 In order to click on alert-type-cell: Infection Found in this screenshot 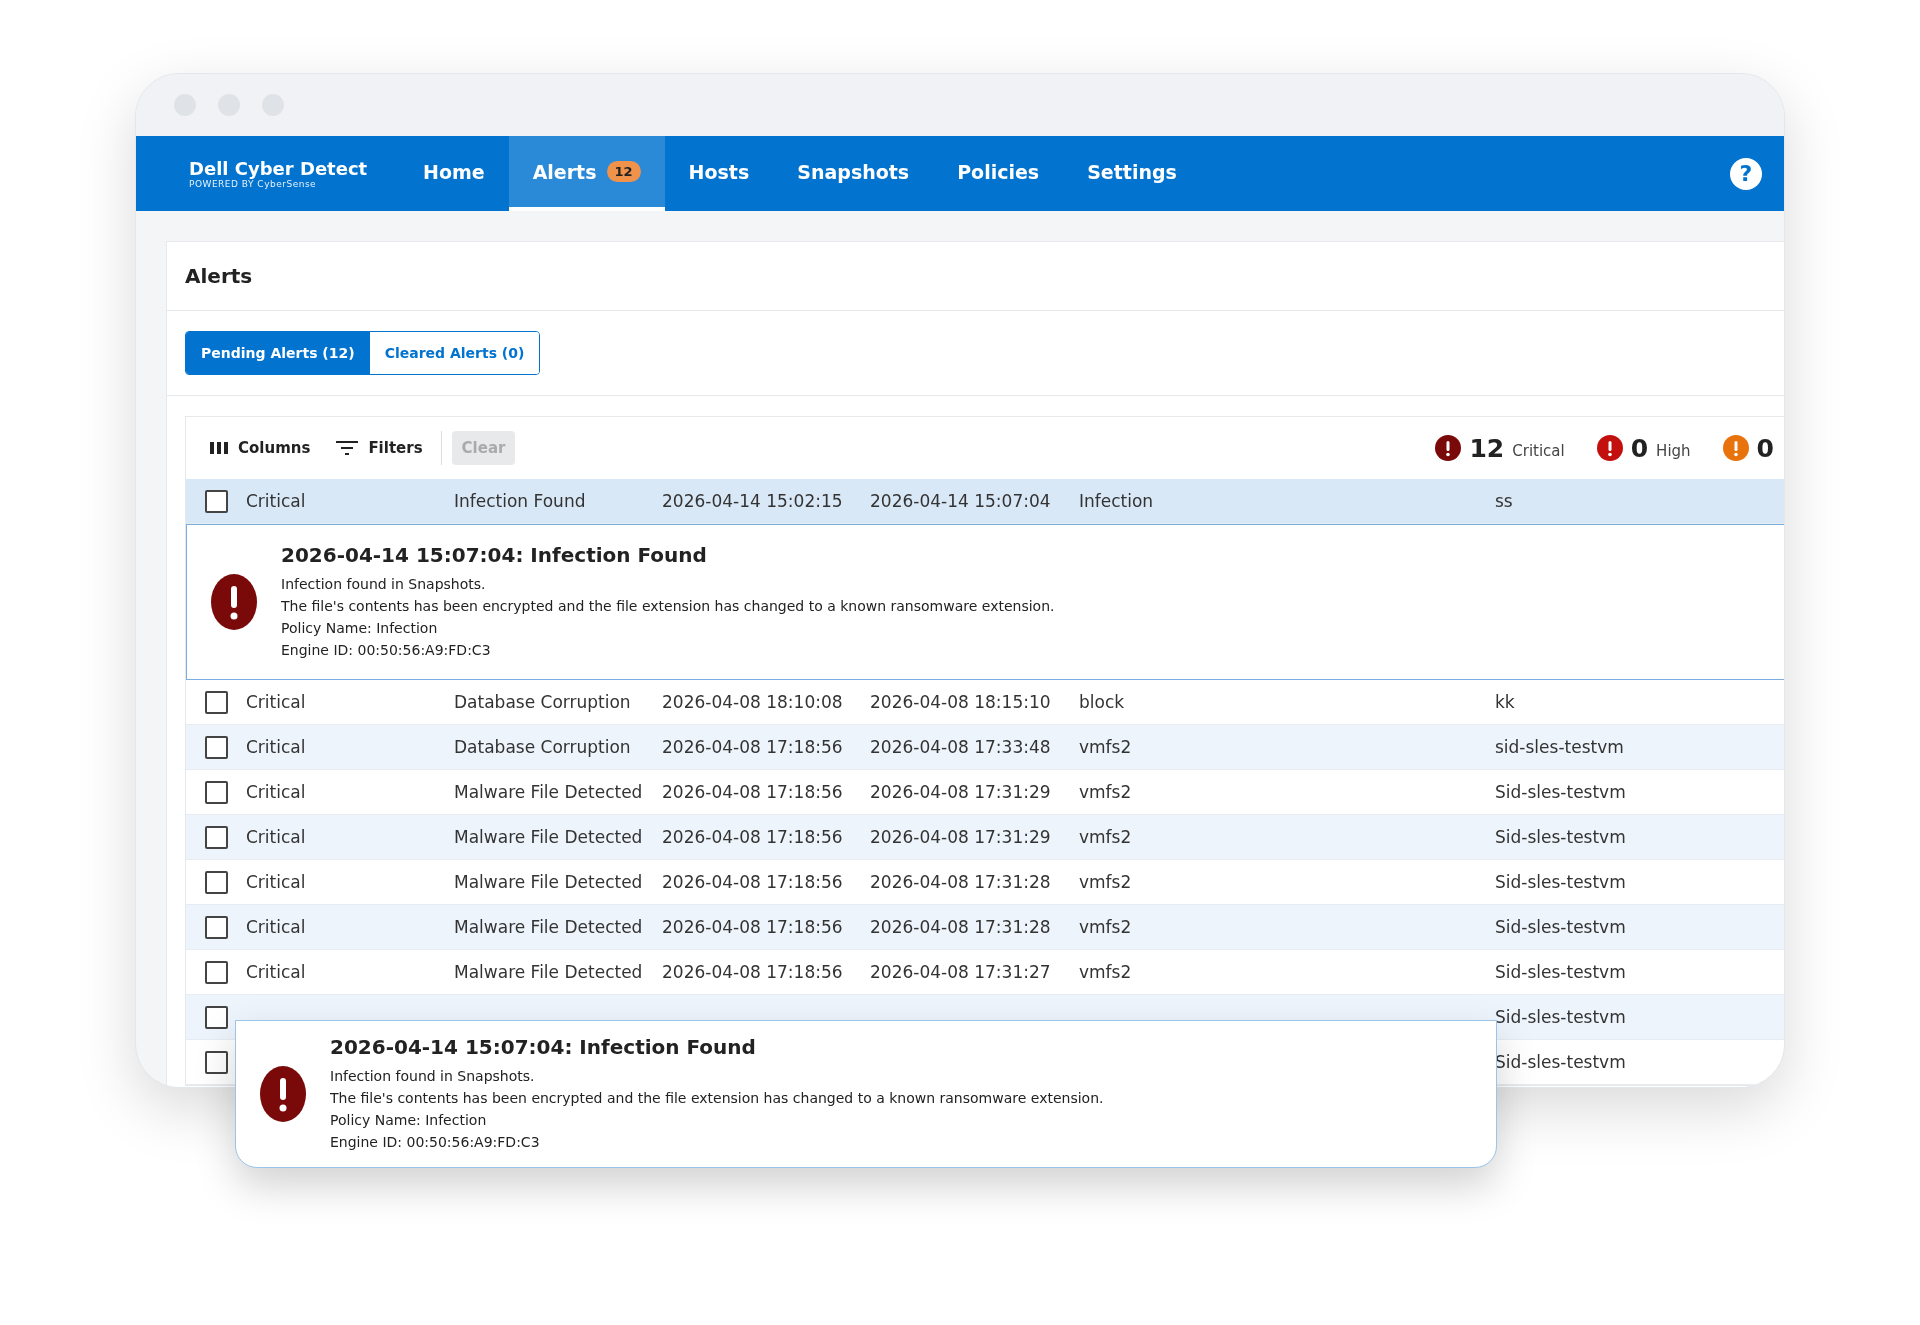, I will do `click(520, 501)`.